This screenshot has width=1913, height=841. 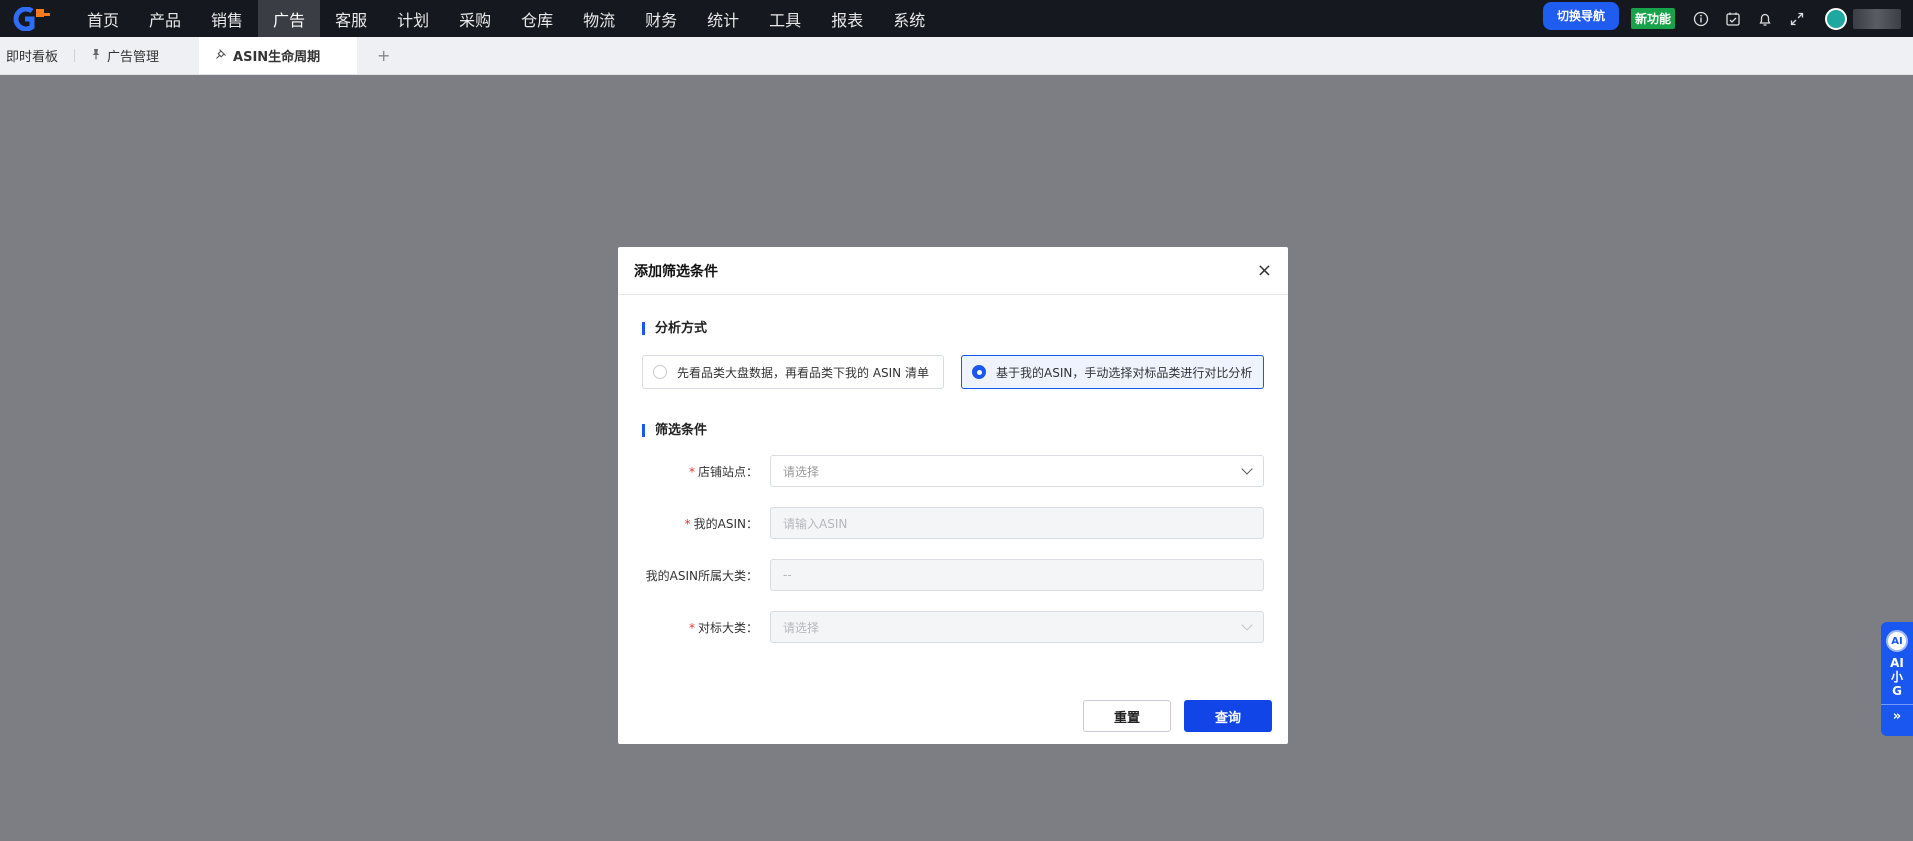 What do you see at coordinates (787, 575) in the screenshot?
I see `asin-category-value: --` at bounding box center [787, 575].